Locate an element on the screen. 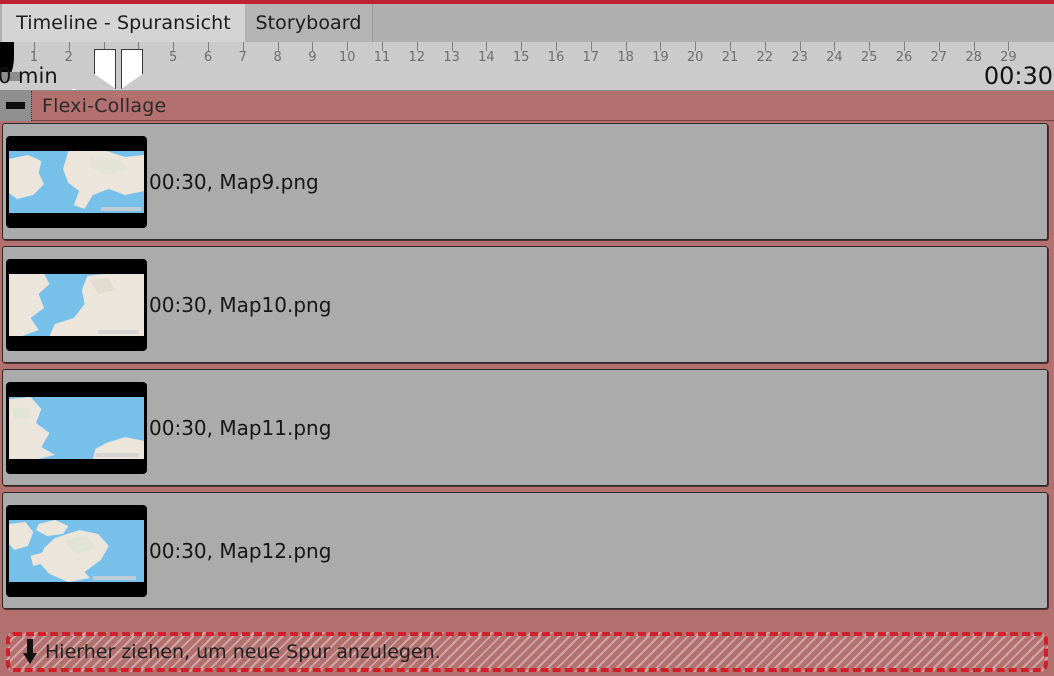  new-track-dropzone-label: Hierher ziehen, um neue Spur anzulegen. is located at coordinates (243, 652).